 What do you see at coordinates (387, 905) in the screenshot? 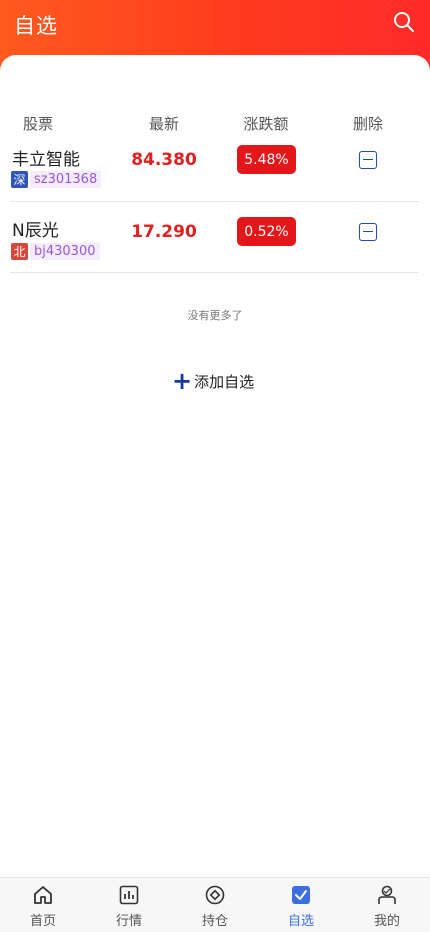
I see `tab-mine: 我的` at bounding box center [387, 905].